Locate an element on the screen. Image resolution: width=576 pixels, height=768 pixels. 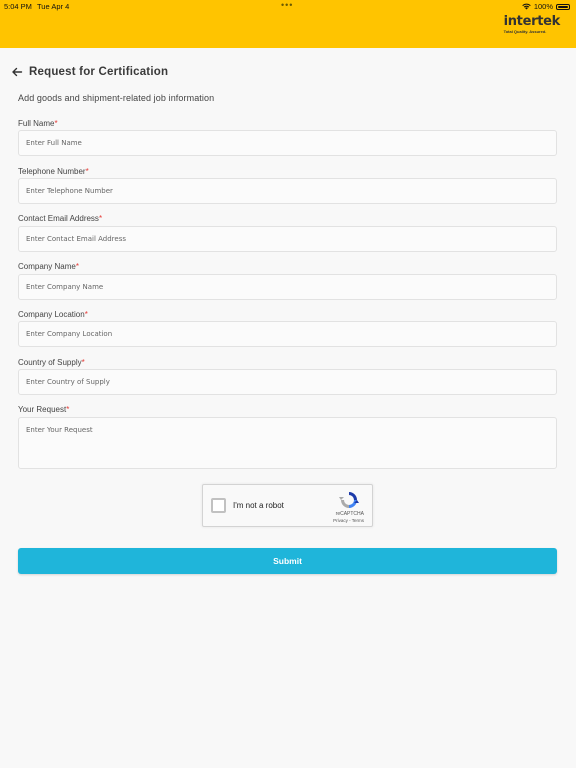
page-title-row: Request for Certification is located at coordinates (89, 72).